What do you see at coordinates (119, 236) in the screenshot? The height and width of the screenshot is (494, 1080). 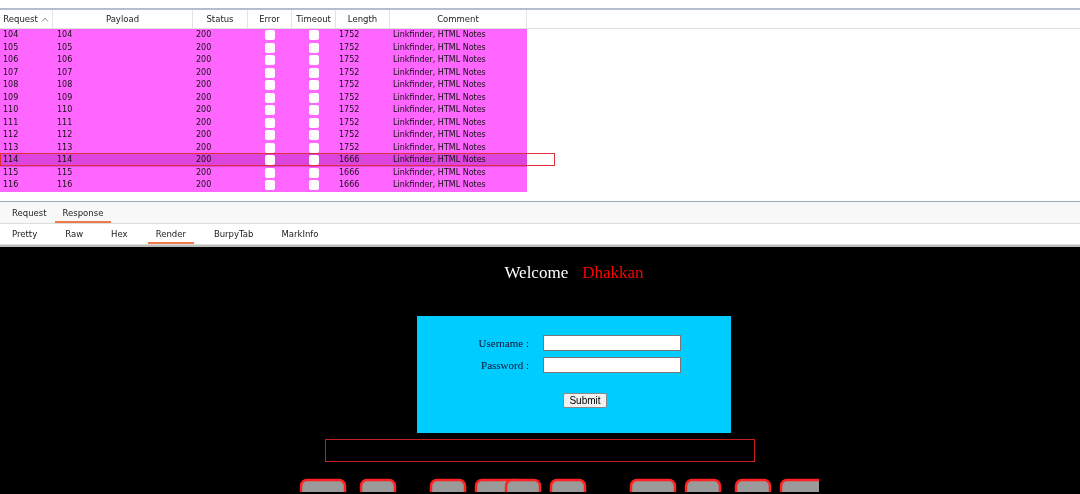 I see `tab: Hex` at bounding box center [119, 236].